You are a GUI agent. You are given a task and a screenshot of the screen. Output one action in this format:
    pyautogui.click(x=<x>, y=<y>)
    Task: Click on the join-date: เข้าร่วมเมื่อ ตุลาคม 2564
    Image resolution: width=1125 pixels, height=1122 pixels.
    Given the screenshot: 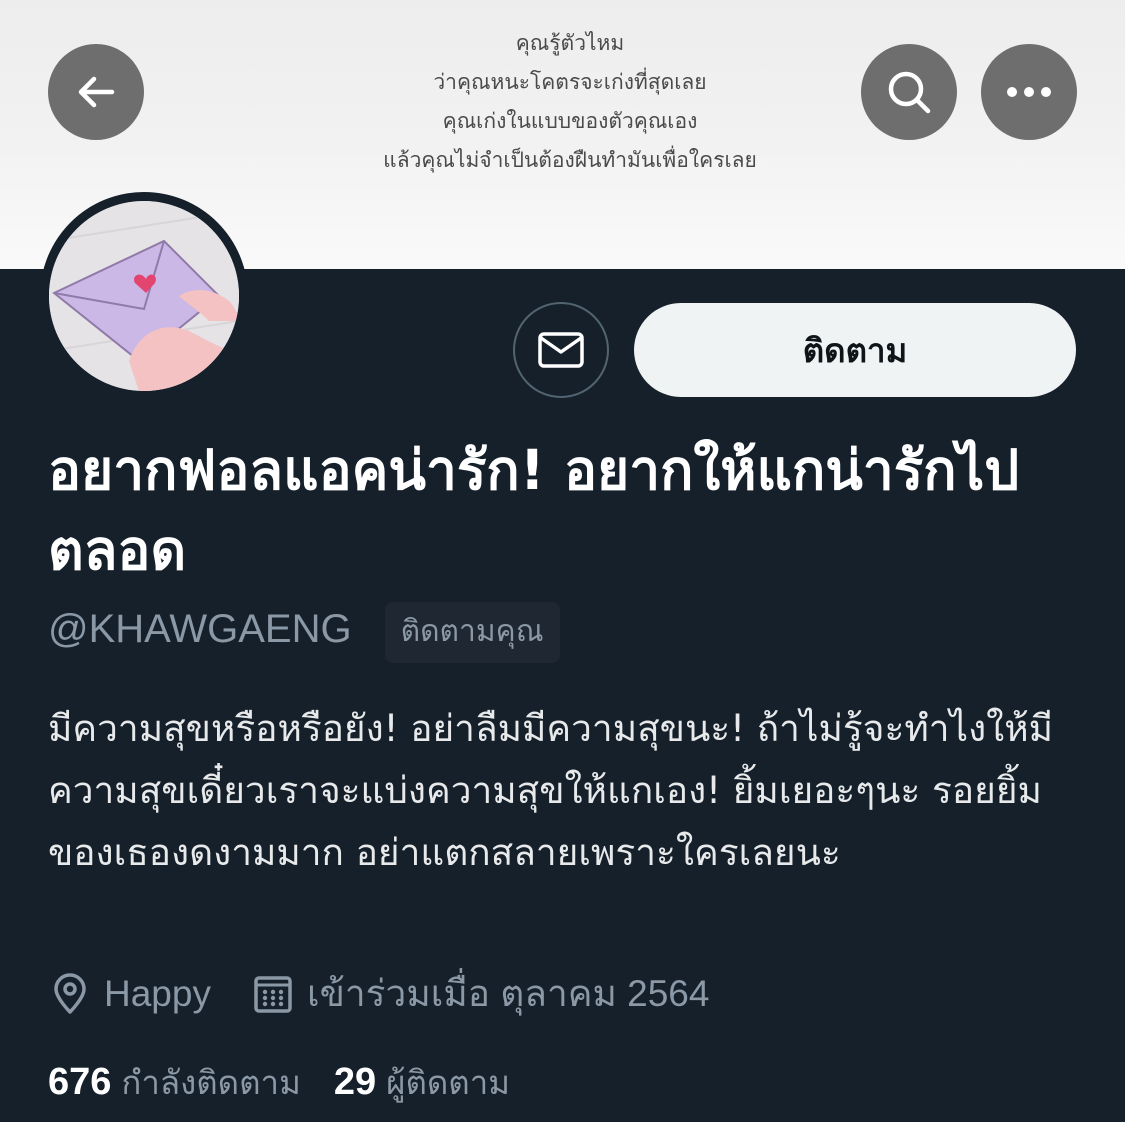 What is the action you would take?
    pyautogui.click(x=481, y=993)
    